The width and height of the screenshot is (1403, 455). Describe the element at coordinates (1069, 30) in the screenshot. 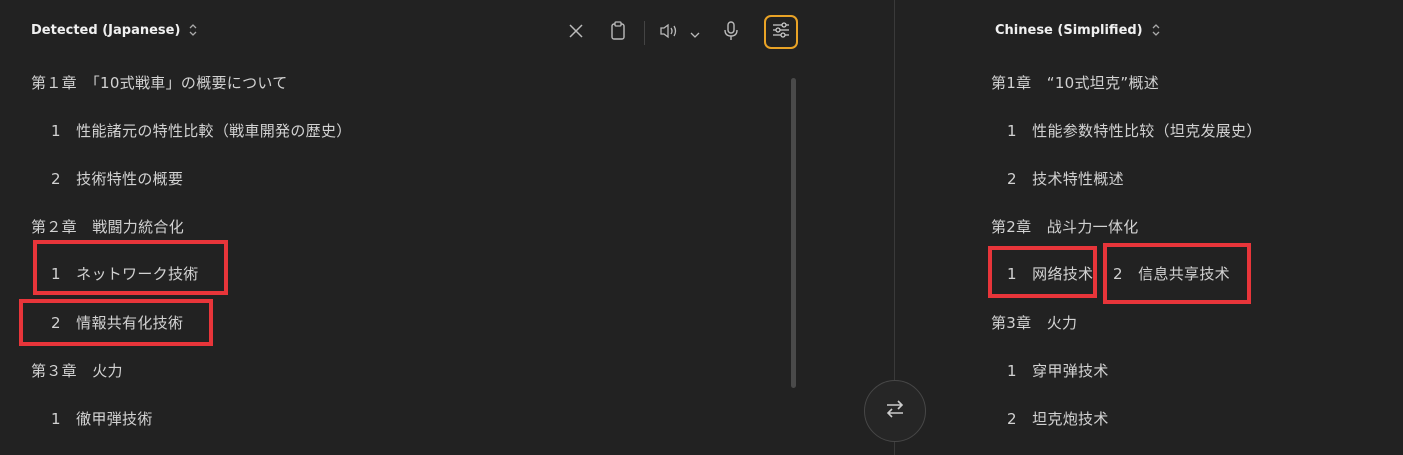

I see `target-language-label: Chinese (Simplified)` at that location.